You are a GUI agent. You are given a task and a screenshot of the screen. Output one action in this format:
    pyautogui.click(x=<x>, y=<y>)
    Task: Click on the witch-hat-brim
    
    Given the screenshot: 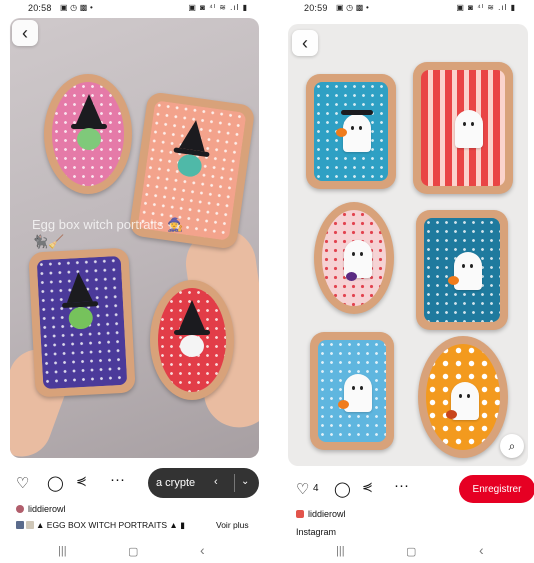 What is the action you would take?
    pyautogui.click(x=357, y=112)
    